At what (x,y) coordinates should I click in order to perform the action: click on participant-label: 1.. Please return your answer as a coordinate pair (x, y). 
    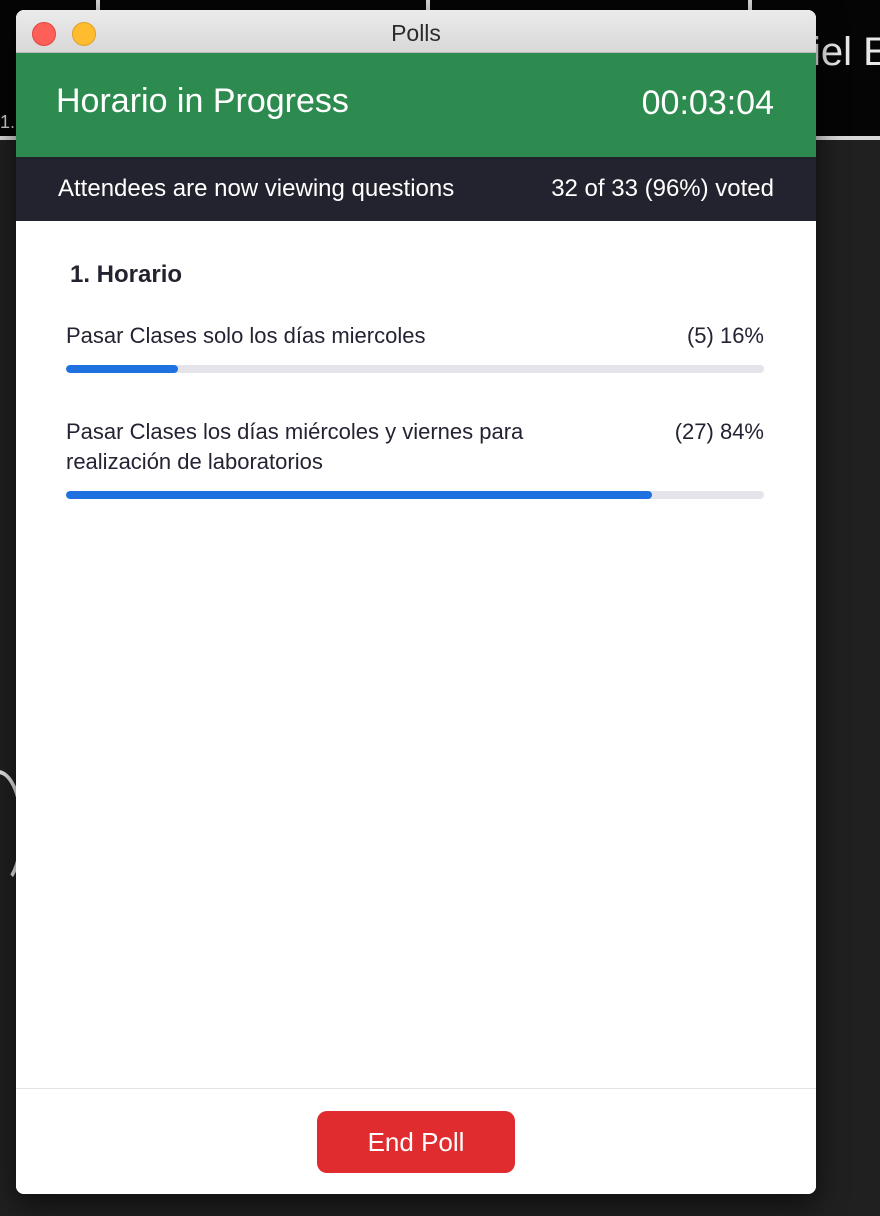
    Looking at the image, I should click on (8, 122).